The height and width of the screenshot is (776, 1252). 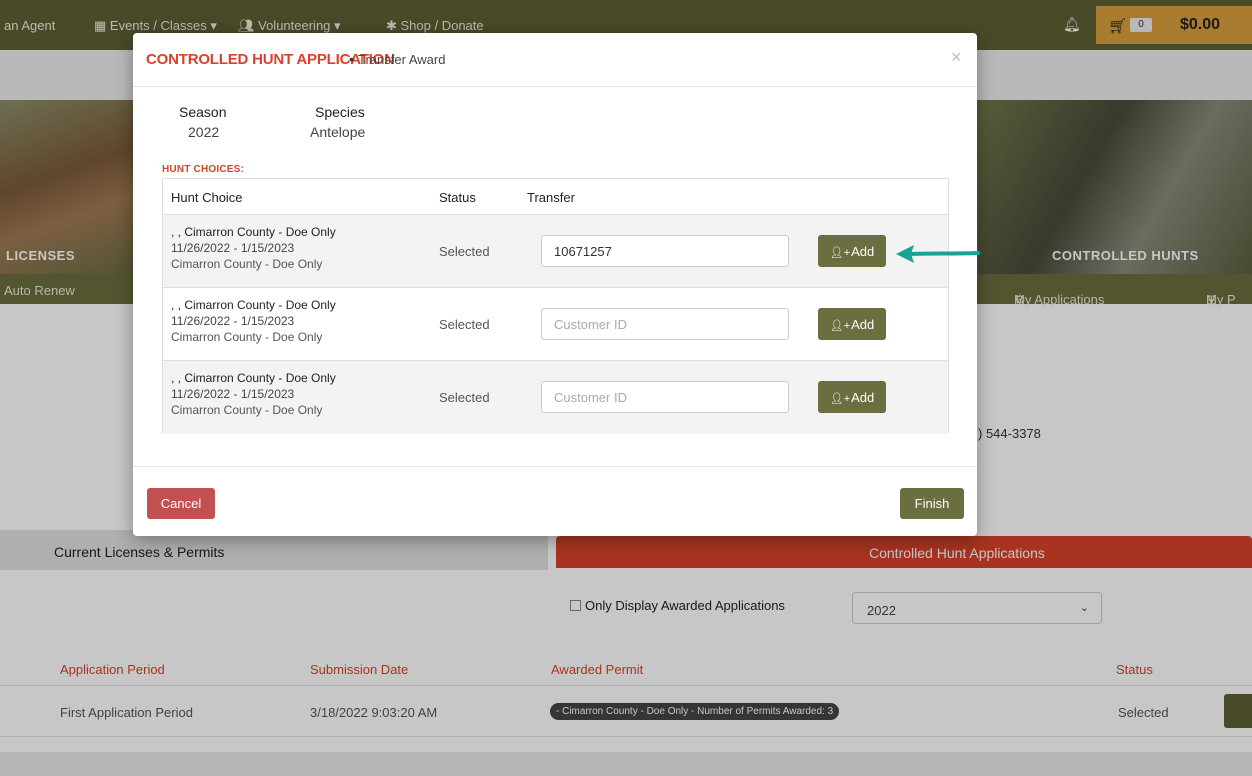 I want to click on col-transfer: Transfer, so click(x=551, y=197).